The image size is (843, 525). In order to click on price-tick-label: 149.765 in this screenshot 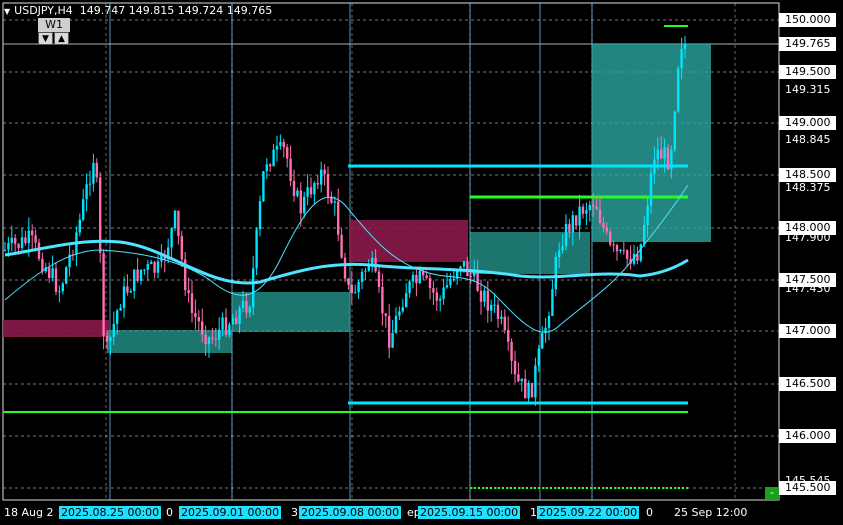, I will do `click(807, 44)`.